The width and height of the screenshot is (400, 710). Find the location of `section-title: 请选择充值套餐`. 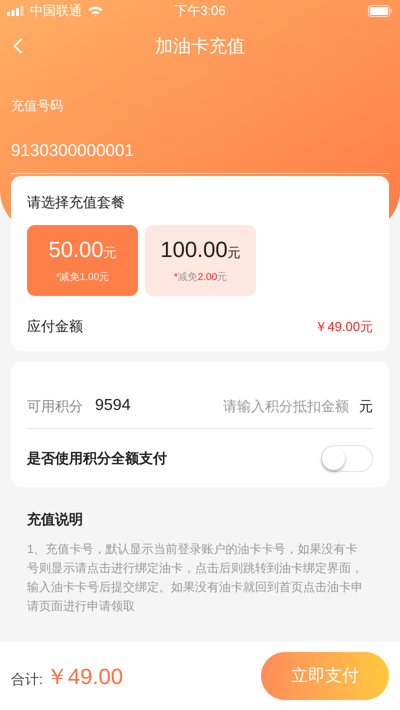

section-title: 请选择充值套餐 is located at coordinates (76, 202).